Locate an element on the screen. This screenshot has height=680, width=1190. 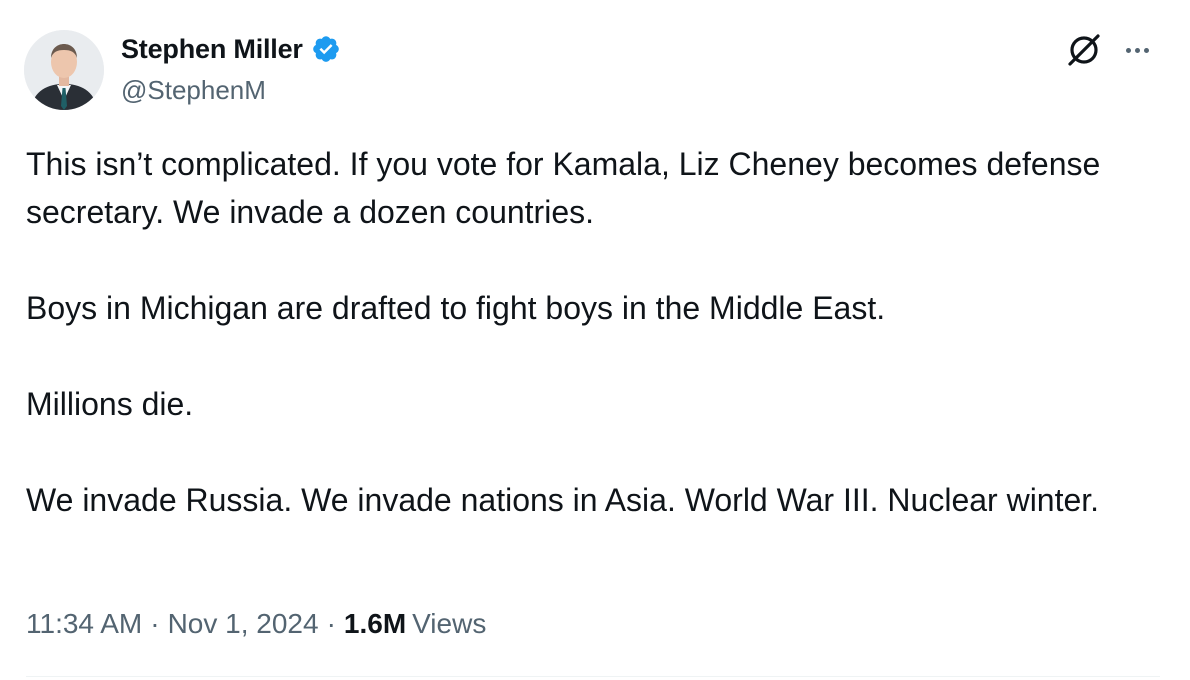
grok-icon is located at coordinates (1084, 50).